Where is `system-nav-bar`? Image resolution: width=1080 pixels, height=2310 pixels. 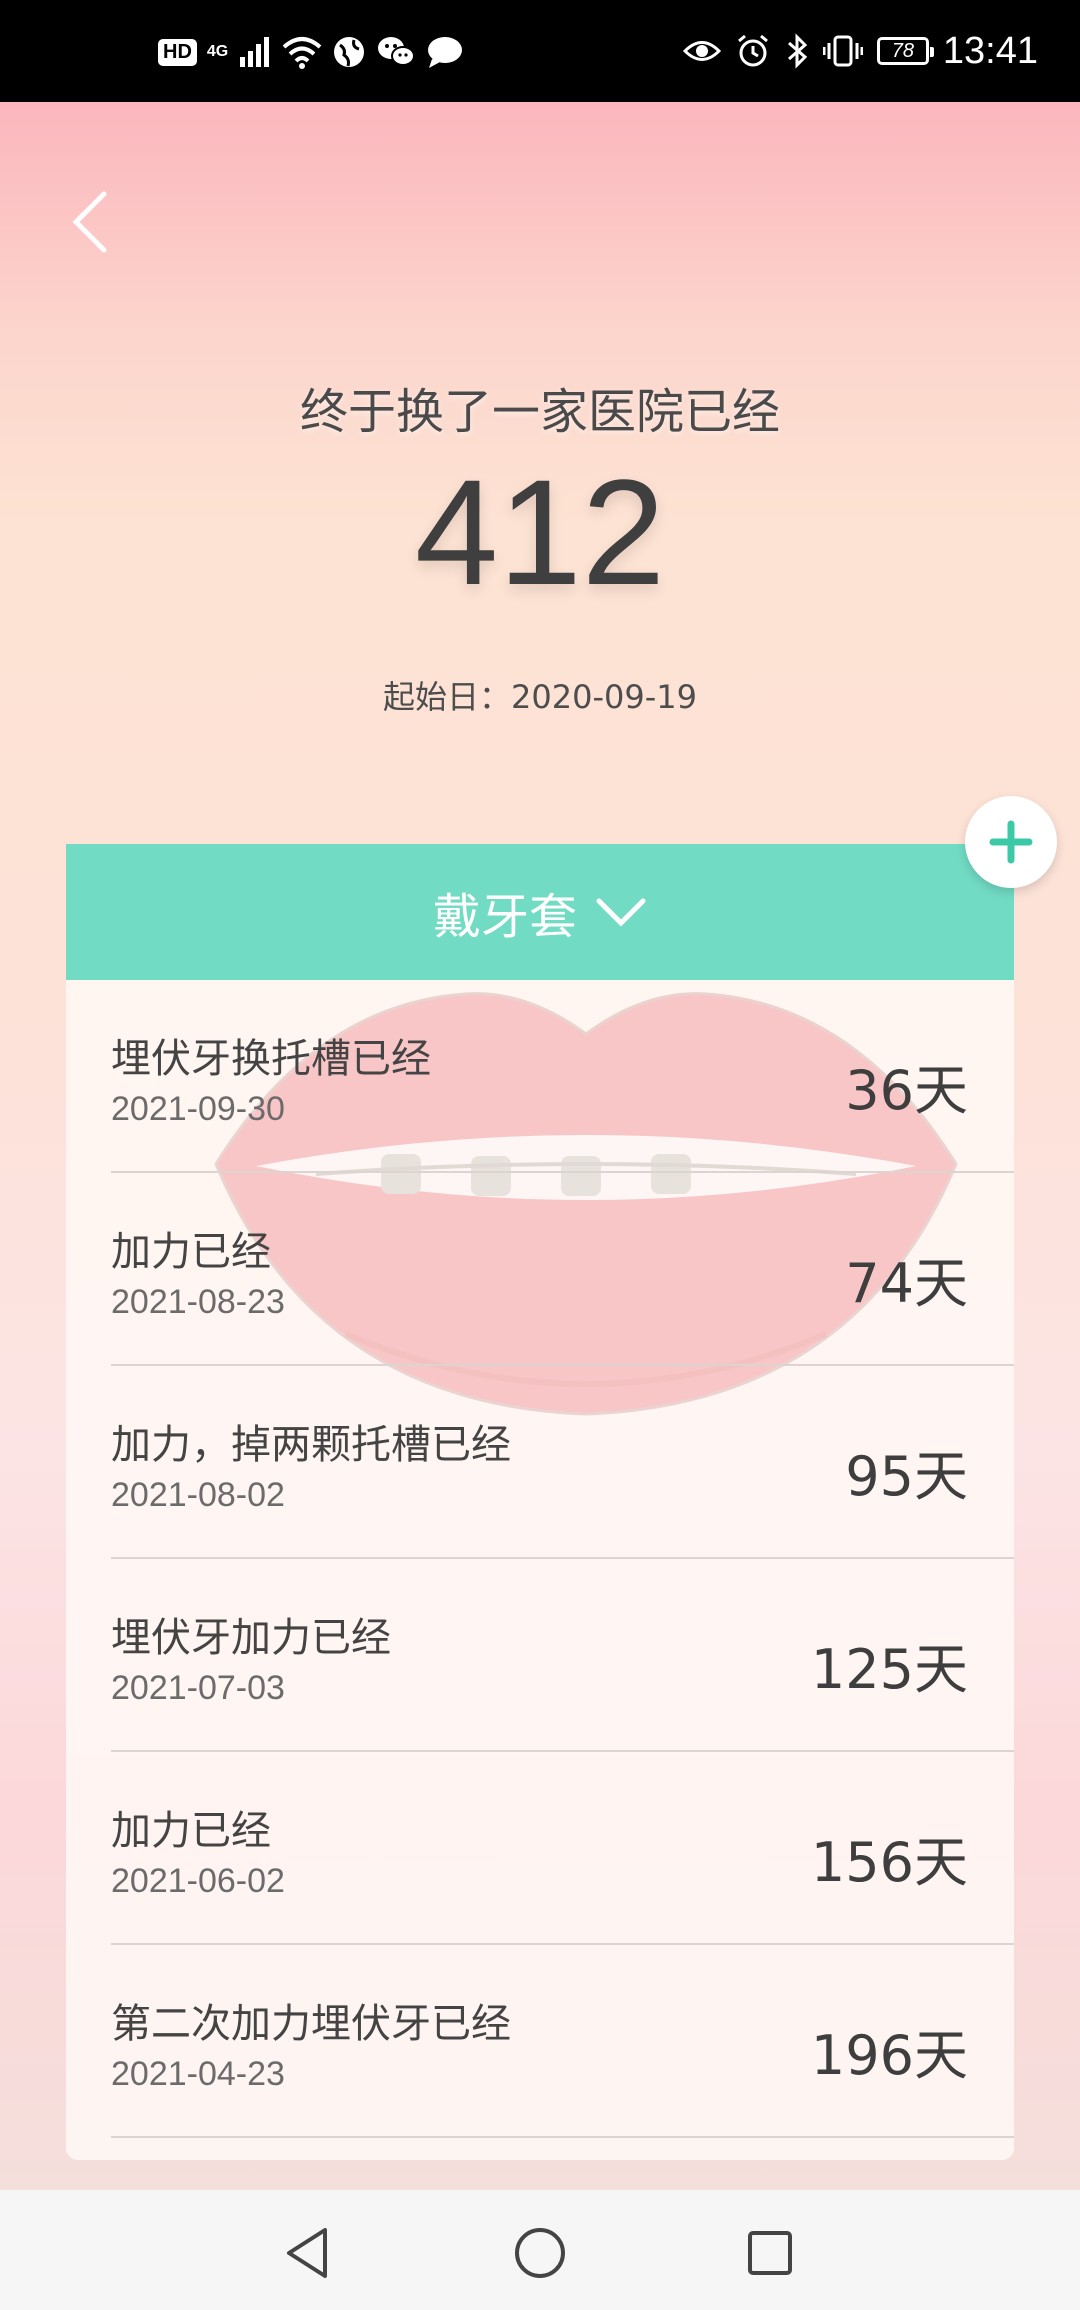
system-nav-bar is located at coordinates (540, 2250).